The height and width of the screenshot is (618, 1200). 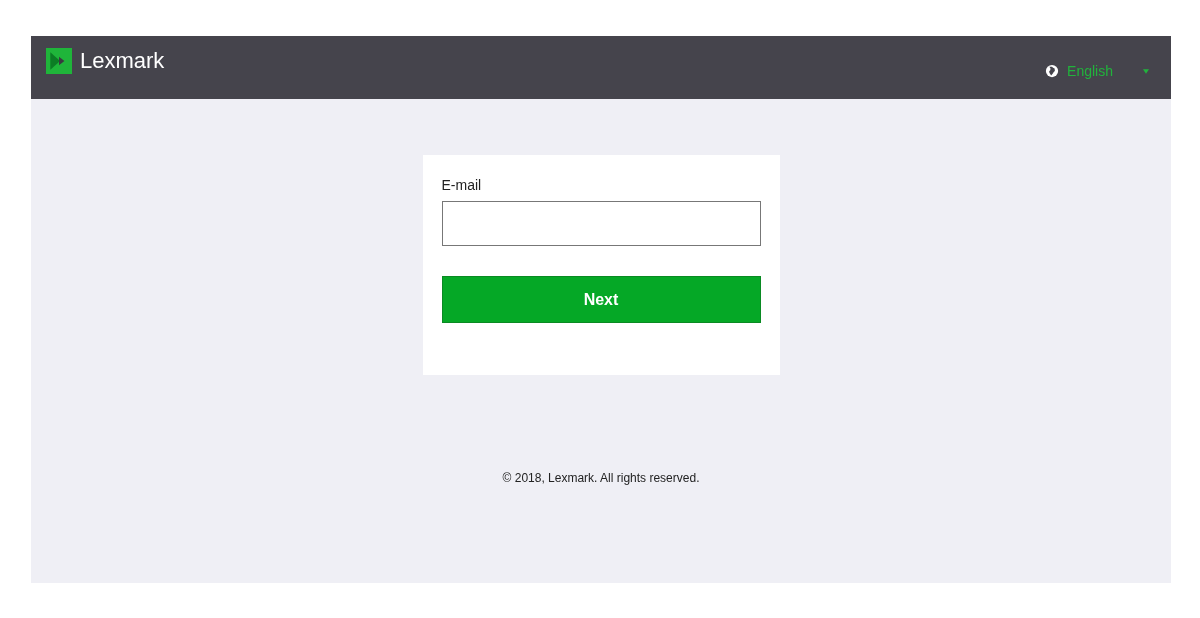 What do you see at coordinates (601, 299) in the screenshot?
I see `next-button: Next` at bounding box center [601, 299].